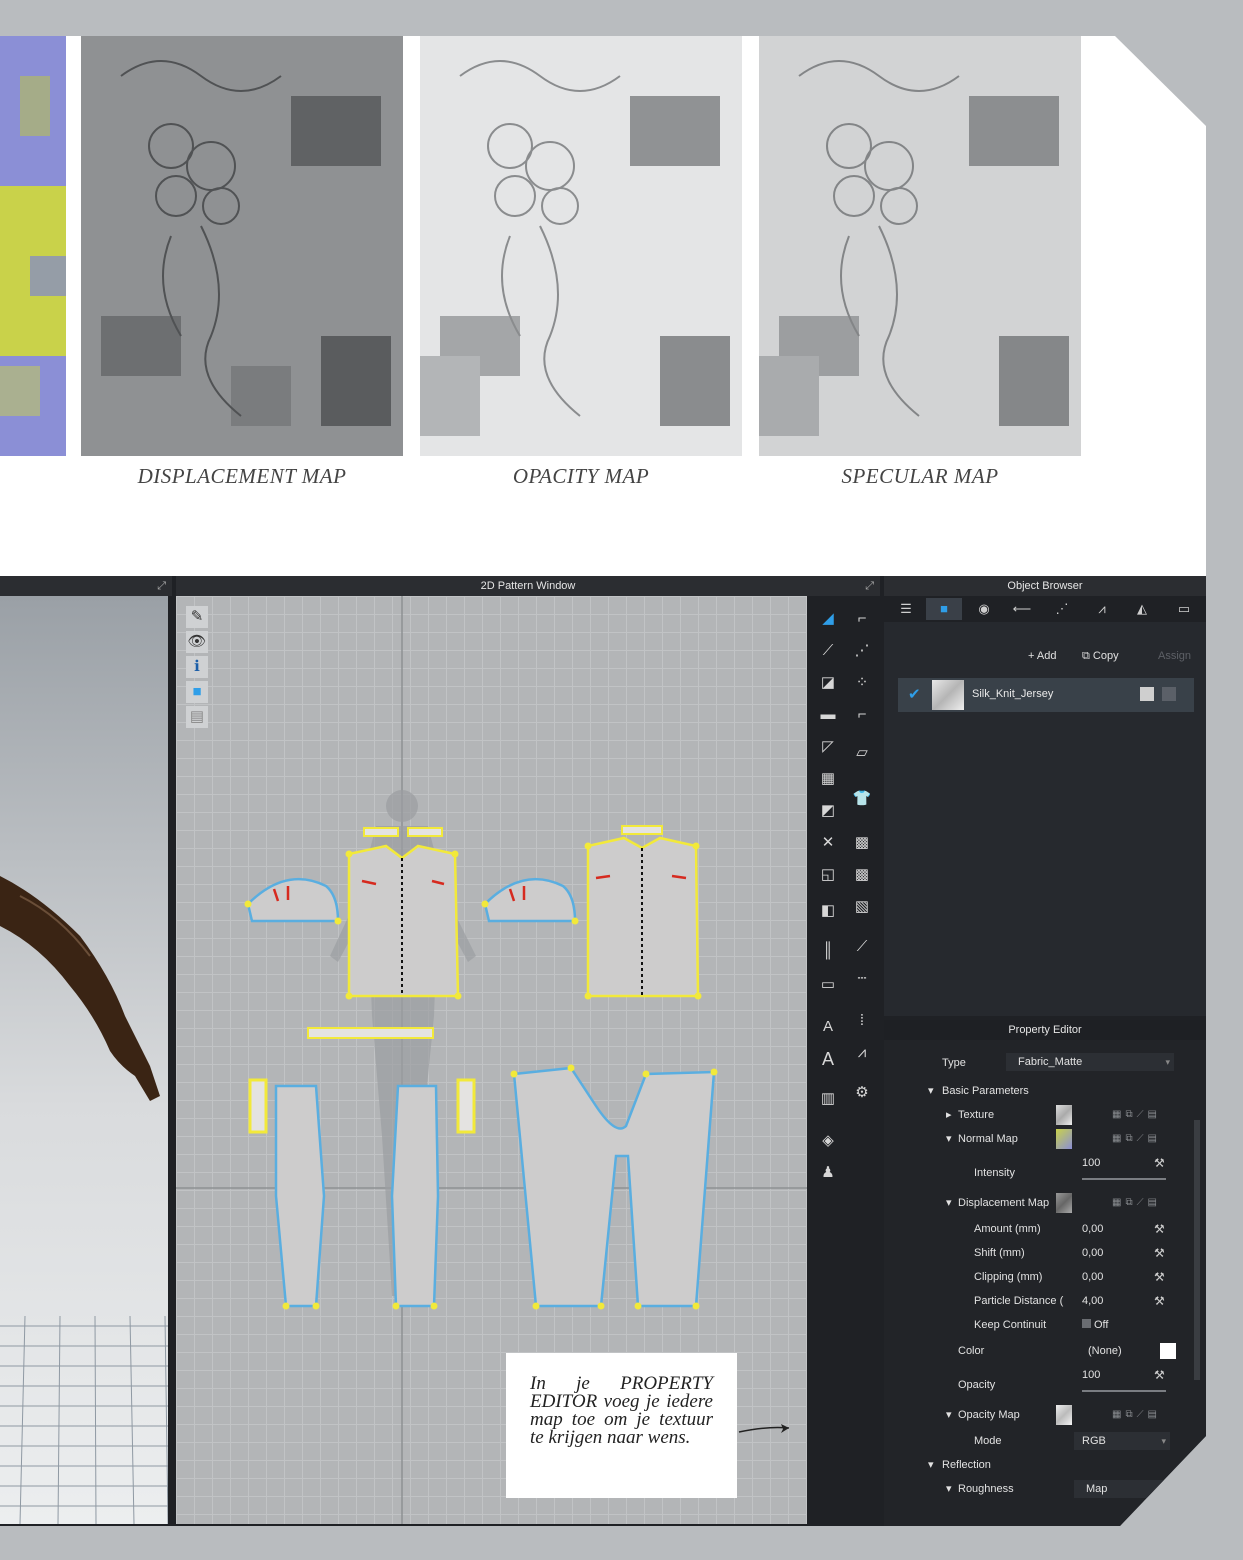 This screenshot has width=1243, height=1560. Describe the element at coordinates (1092, 1229) in the screenshot. I see `amount-value: 0,00` at that location.